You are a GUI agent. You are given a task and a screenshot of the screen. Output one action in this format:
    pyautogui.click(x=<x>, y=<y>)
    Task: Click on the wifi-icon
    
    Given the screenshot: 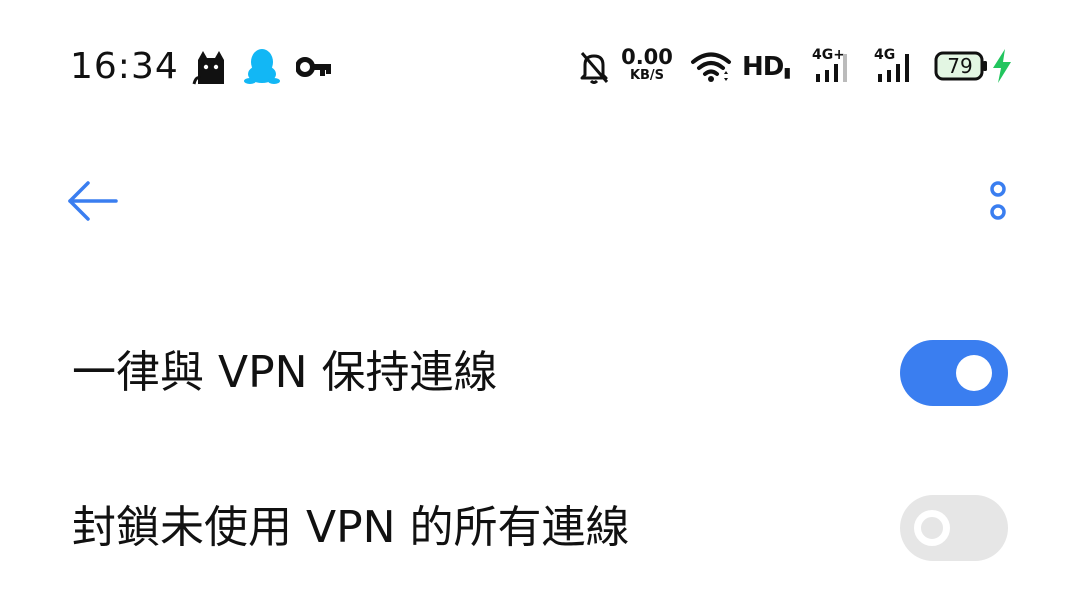 What is the action you would take?
    pyautogui.click(x=711, y=67)
    